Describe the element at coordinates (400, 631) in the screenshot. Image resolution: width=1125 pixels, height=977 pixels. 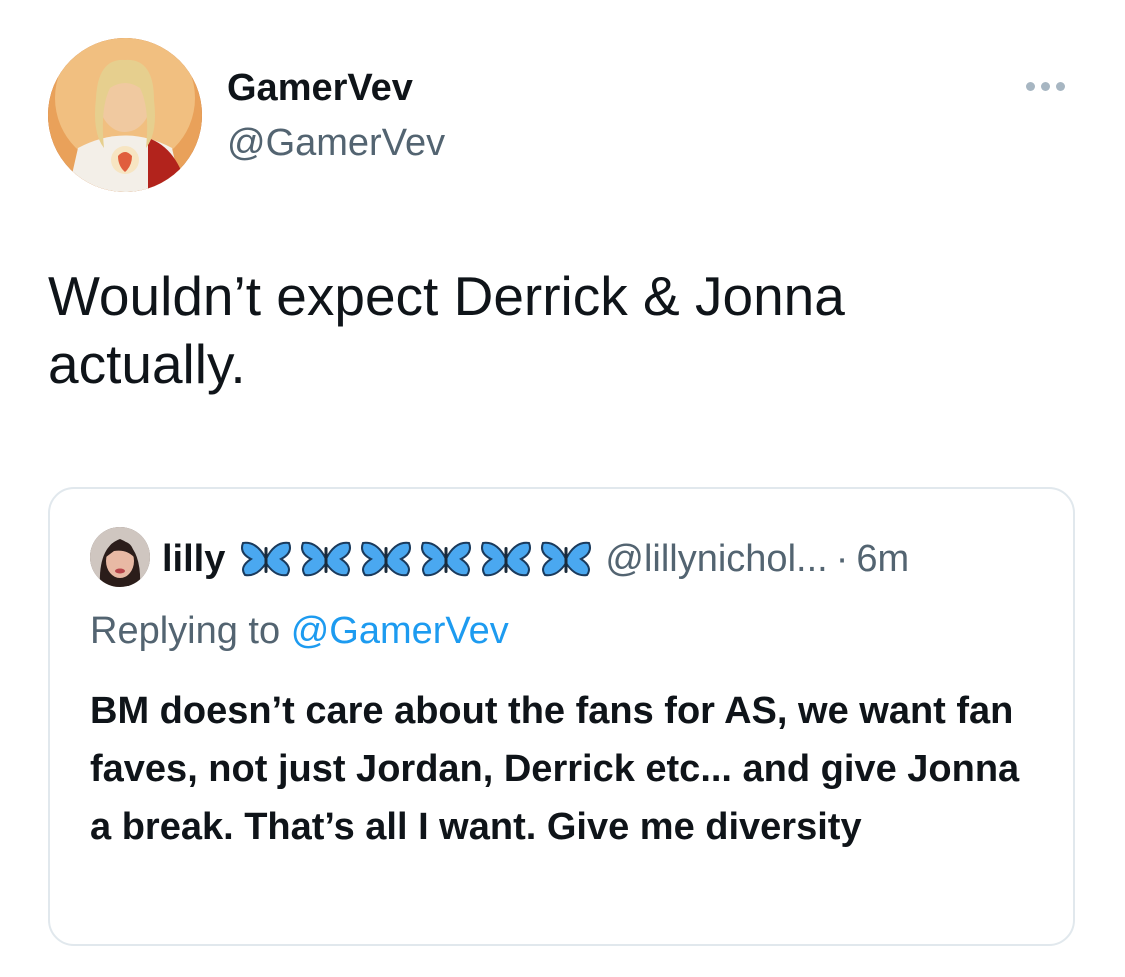
I see `replying-to-link: @GamerVev` at that location.